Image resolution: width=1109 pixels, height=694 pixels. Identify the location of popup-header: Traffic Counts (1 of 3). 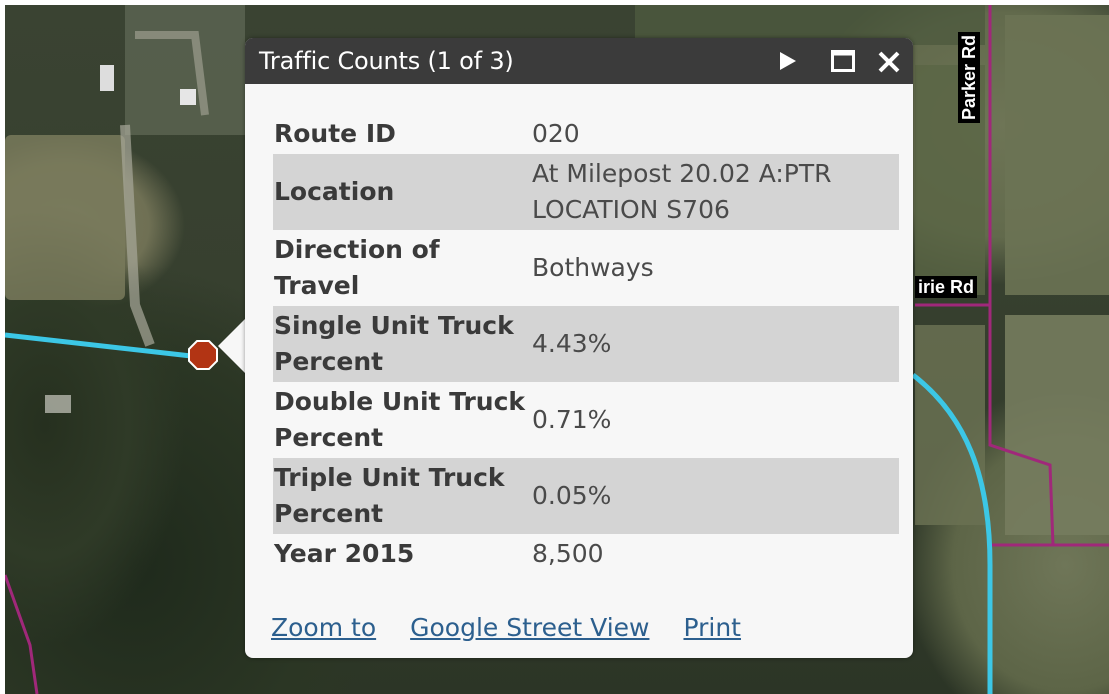
(579, 61).